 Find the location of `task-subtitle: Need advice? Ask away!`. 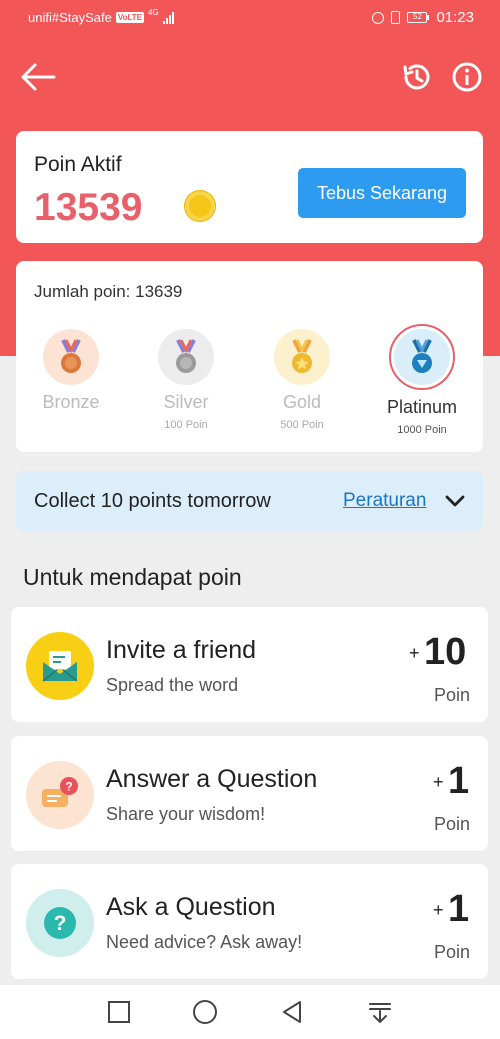

task-subtitle: Need advice? Ask away! is located at coordinates (204, 942).